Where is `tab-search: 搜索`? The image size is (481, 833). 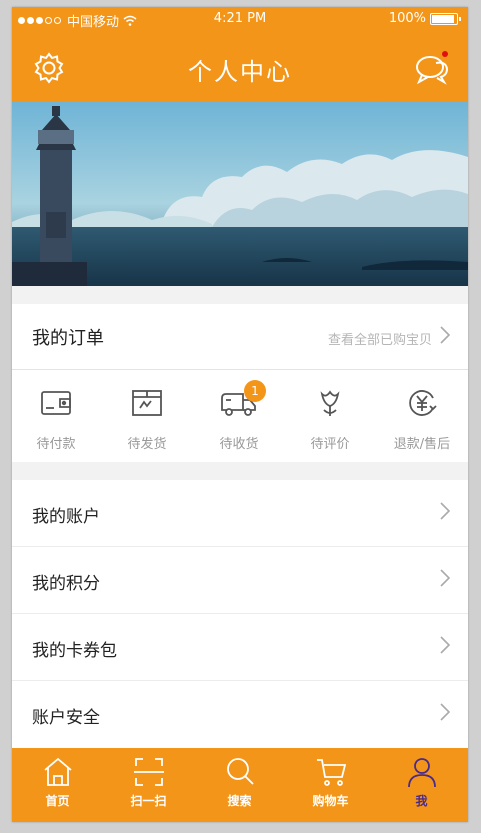
tab-search: 搜索 is located at coordinates (239, 785).